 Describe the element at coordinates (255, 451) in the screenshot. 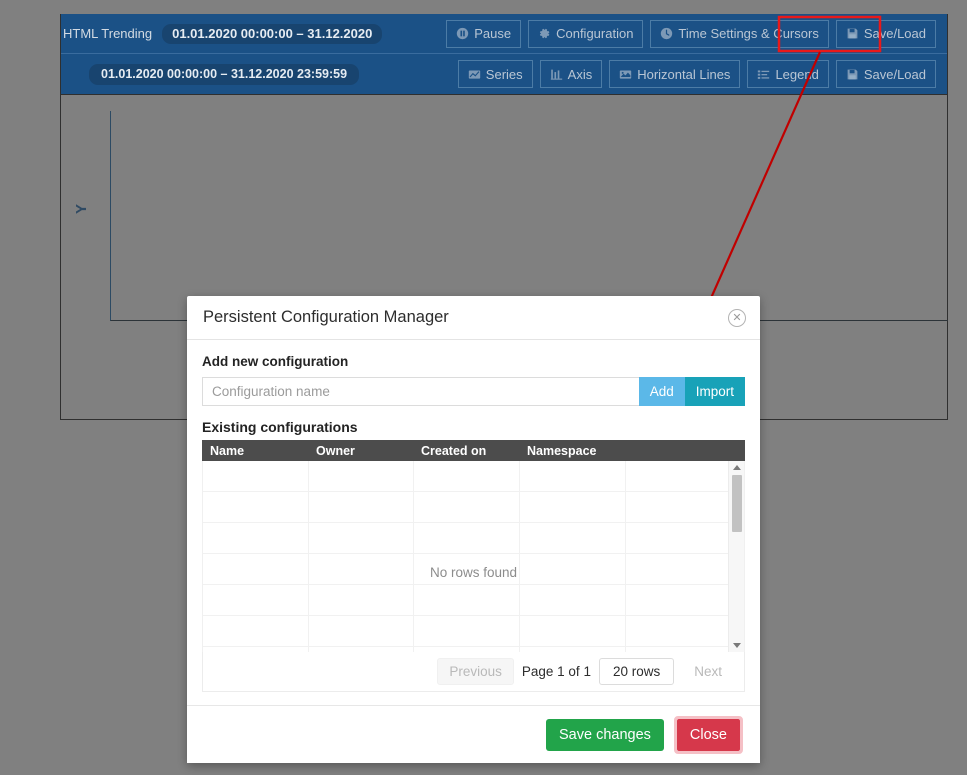

I see `column-header-name: Name` at that location.